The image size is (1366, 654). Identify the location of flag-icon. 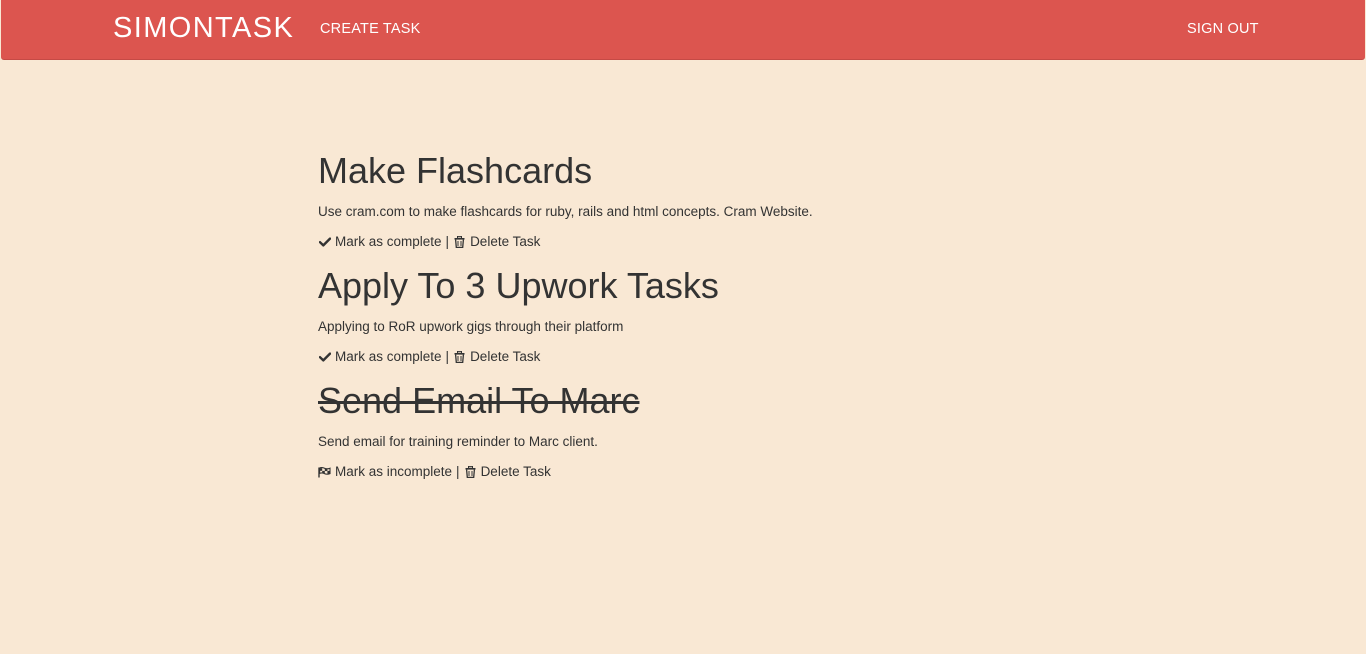
(324, 472).